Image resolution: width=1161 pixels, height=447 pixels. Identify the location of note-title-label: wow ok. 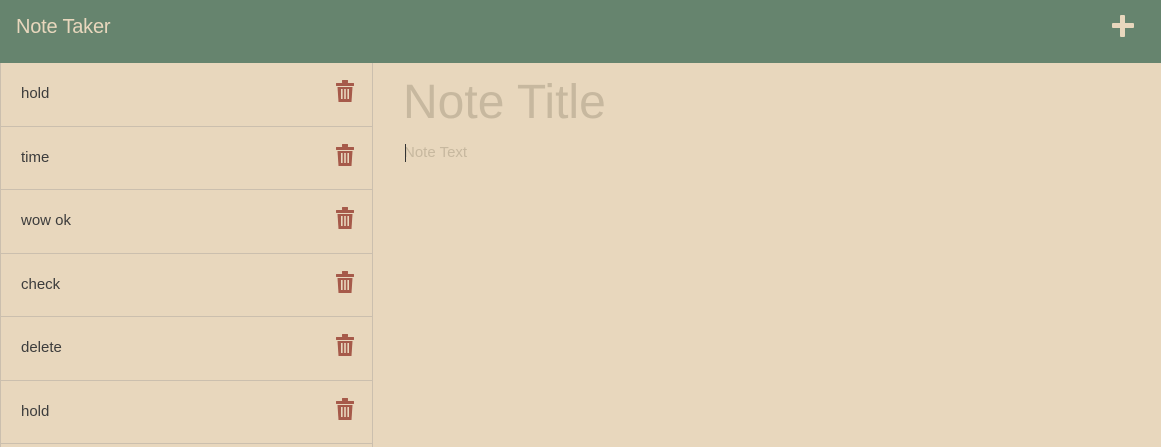
(46, 220).